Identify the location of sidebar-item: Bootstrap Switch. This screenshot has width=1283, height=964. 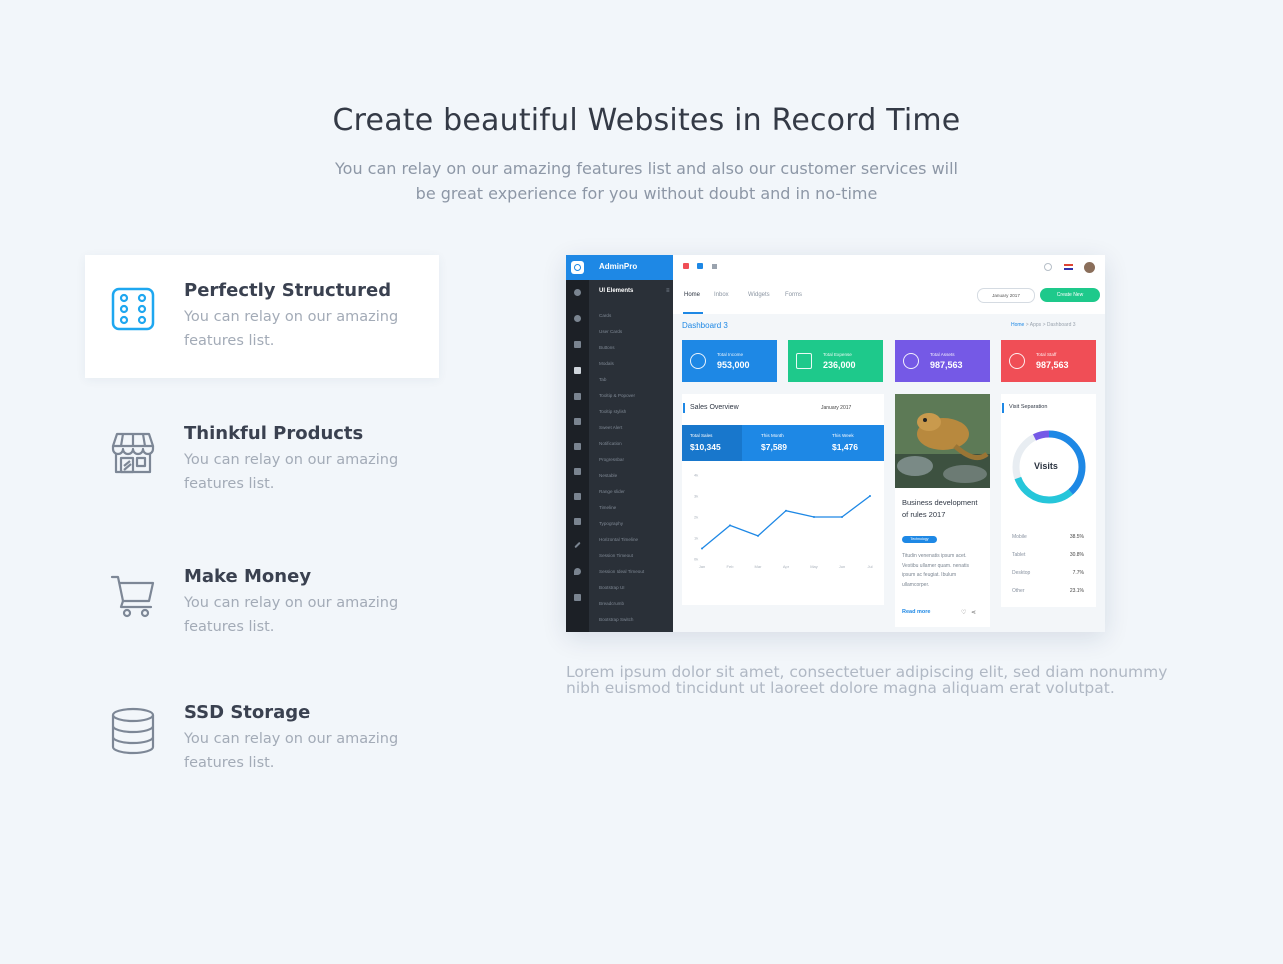
(616, 619).